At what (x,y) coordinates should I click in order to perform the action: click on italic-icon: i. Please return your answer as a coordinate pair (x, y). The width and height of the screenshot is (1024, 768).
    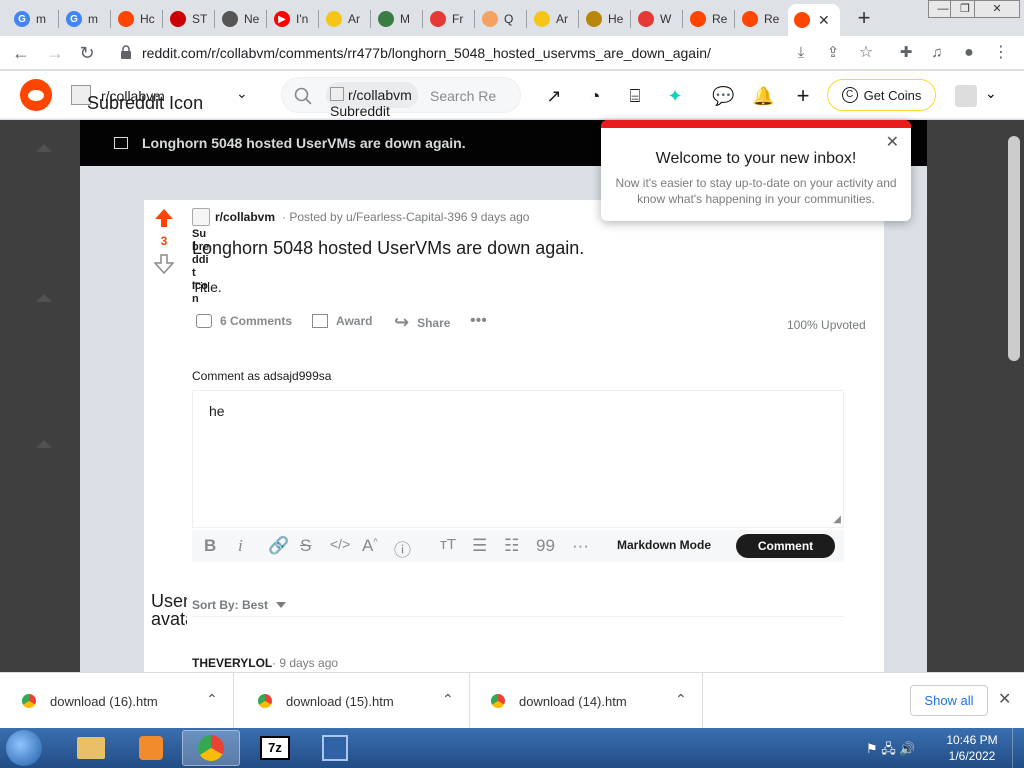
    Looking at the image, I should click on (240, 546).